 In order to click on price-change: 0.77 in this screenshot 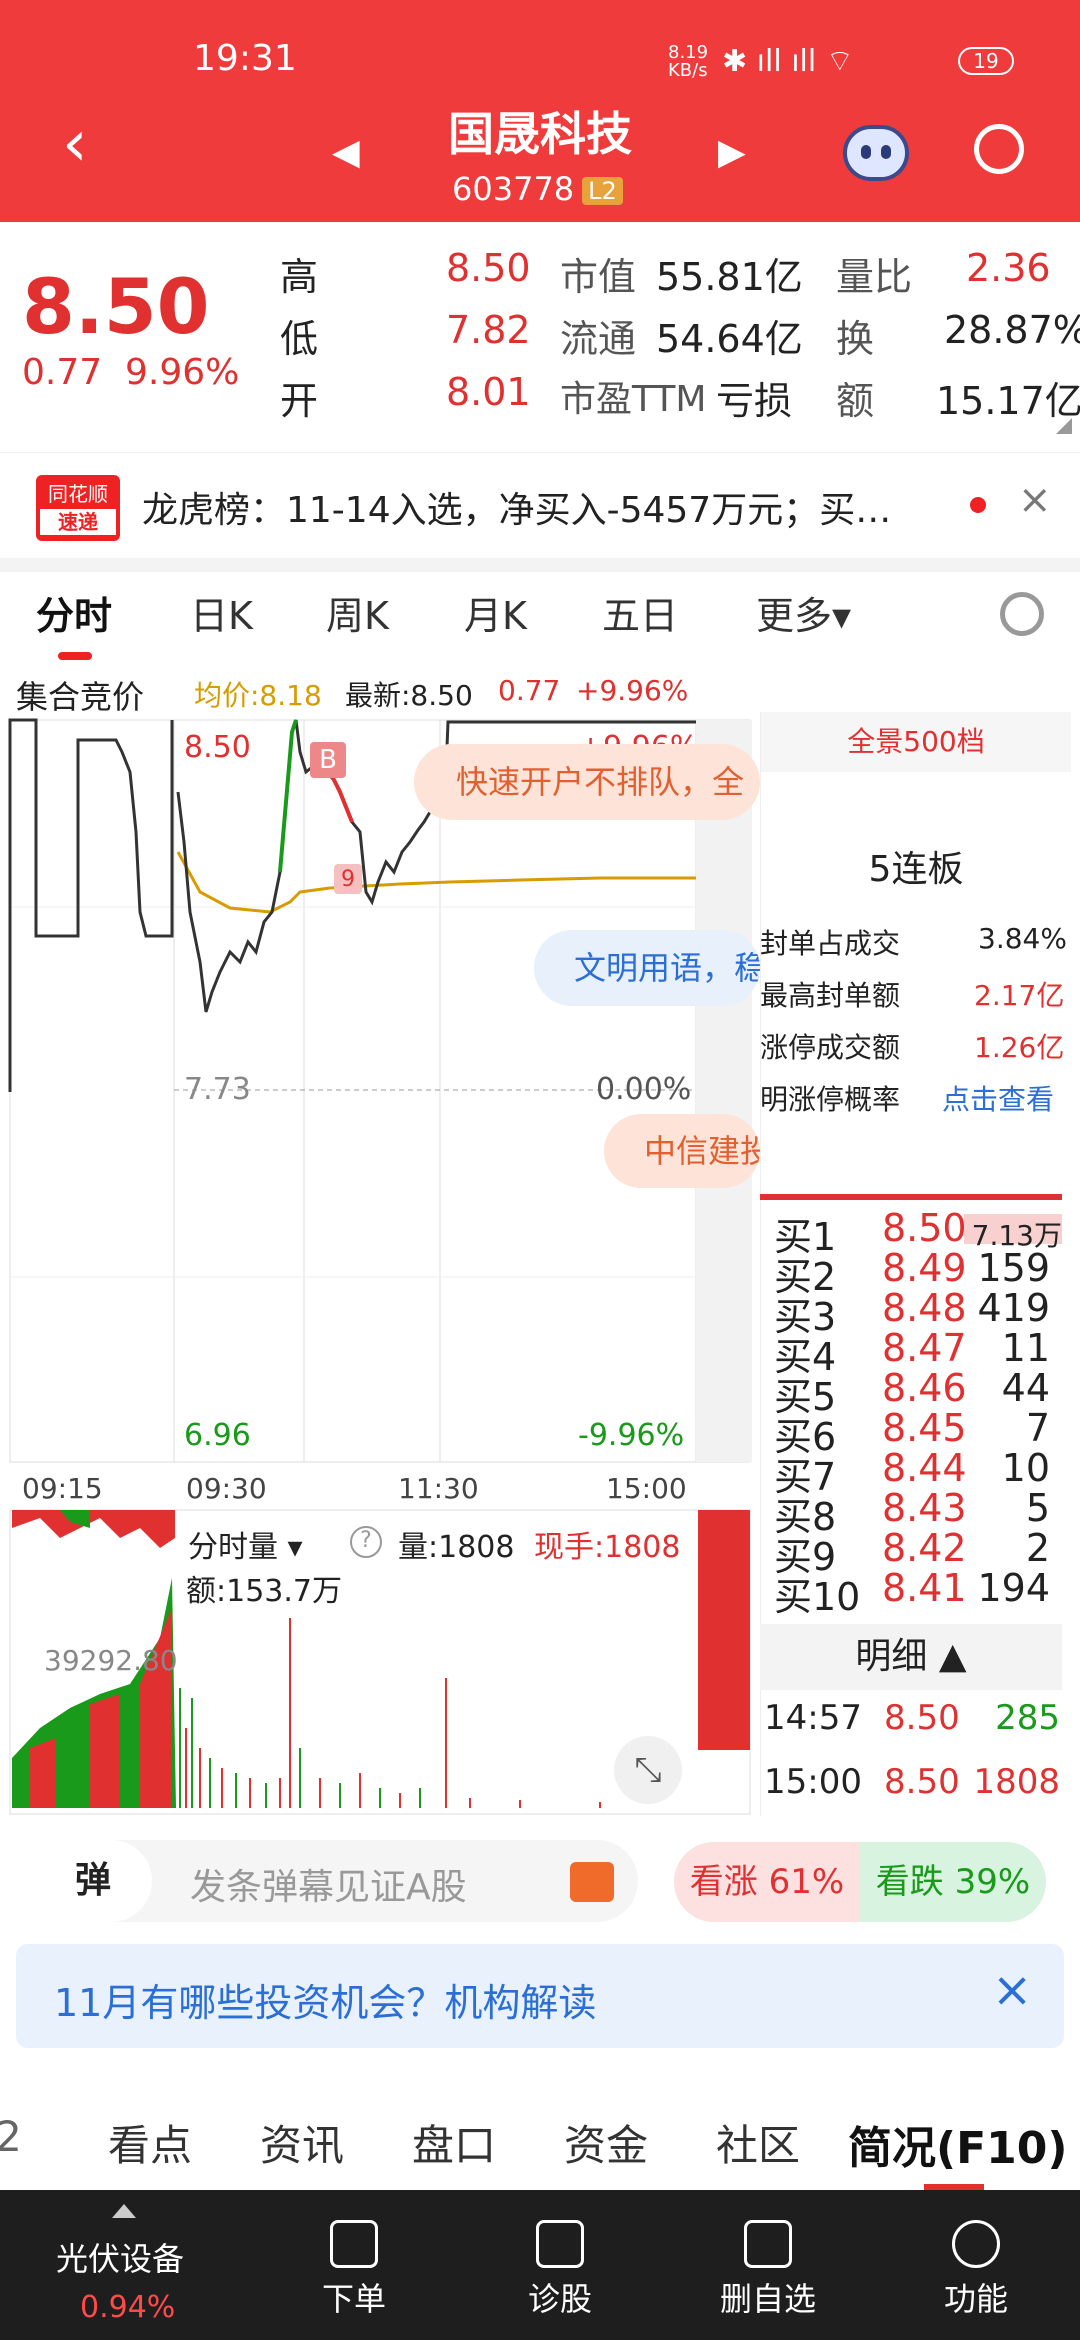, I will do `click(62, 372)`.